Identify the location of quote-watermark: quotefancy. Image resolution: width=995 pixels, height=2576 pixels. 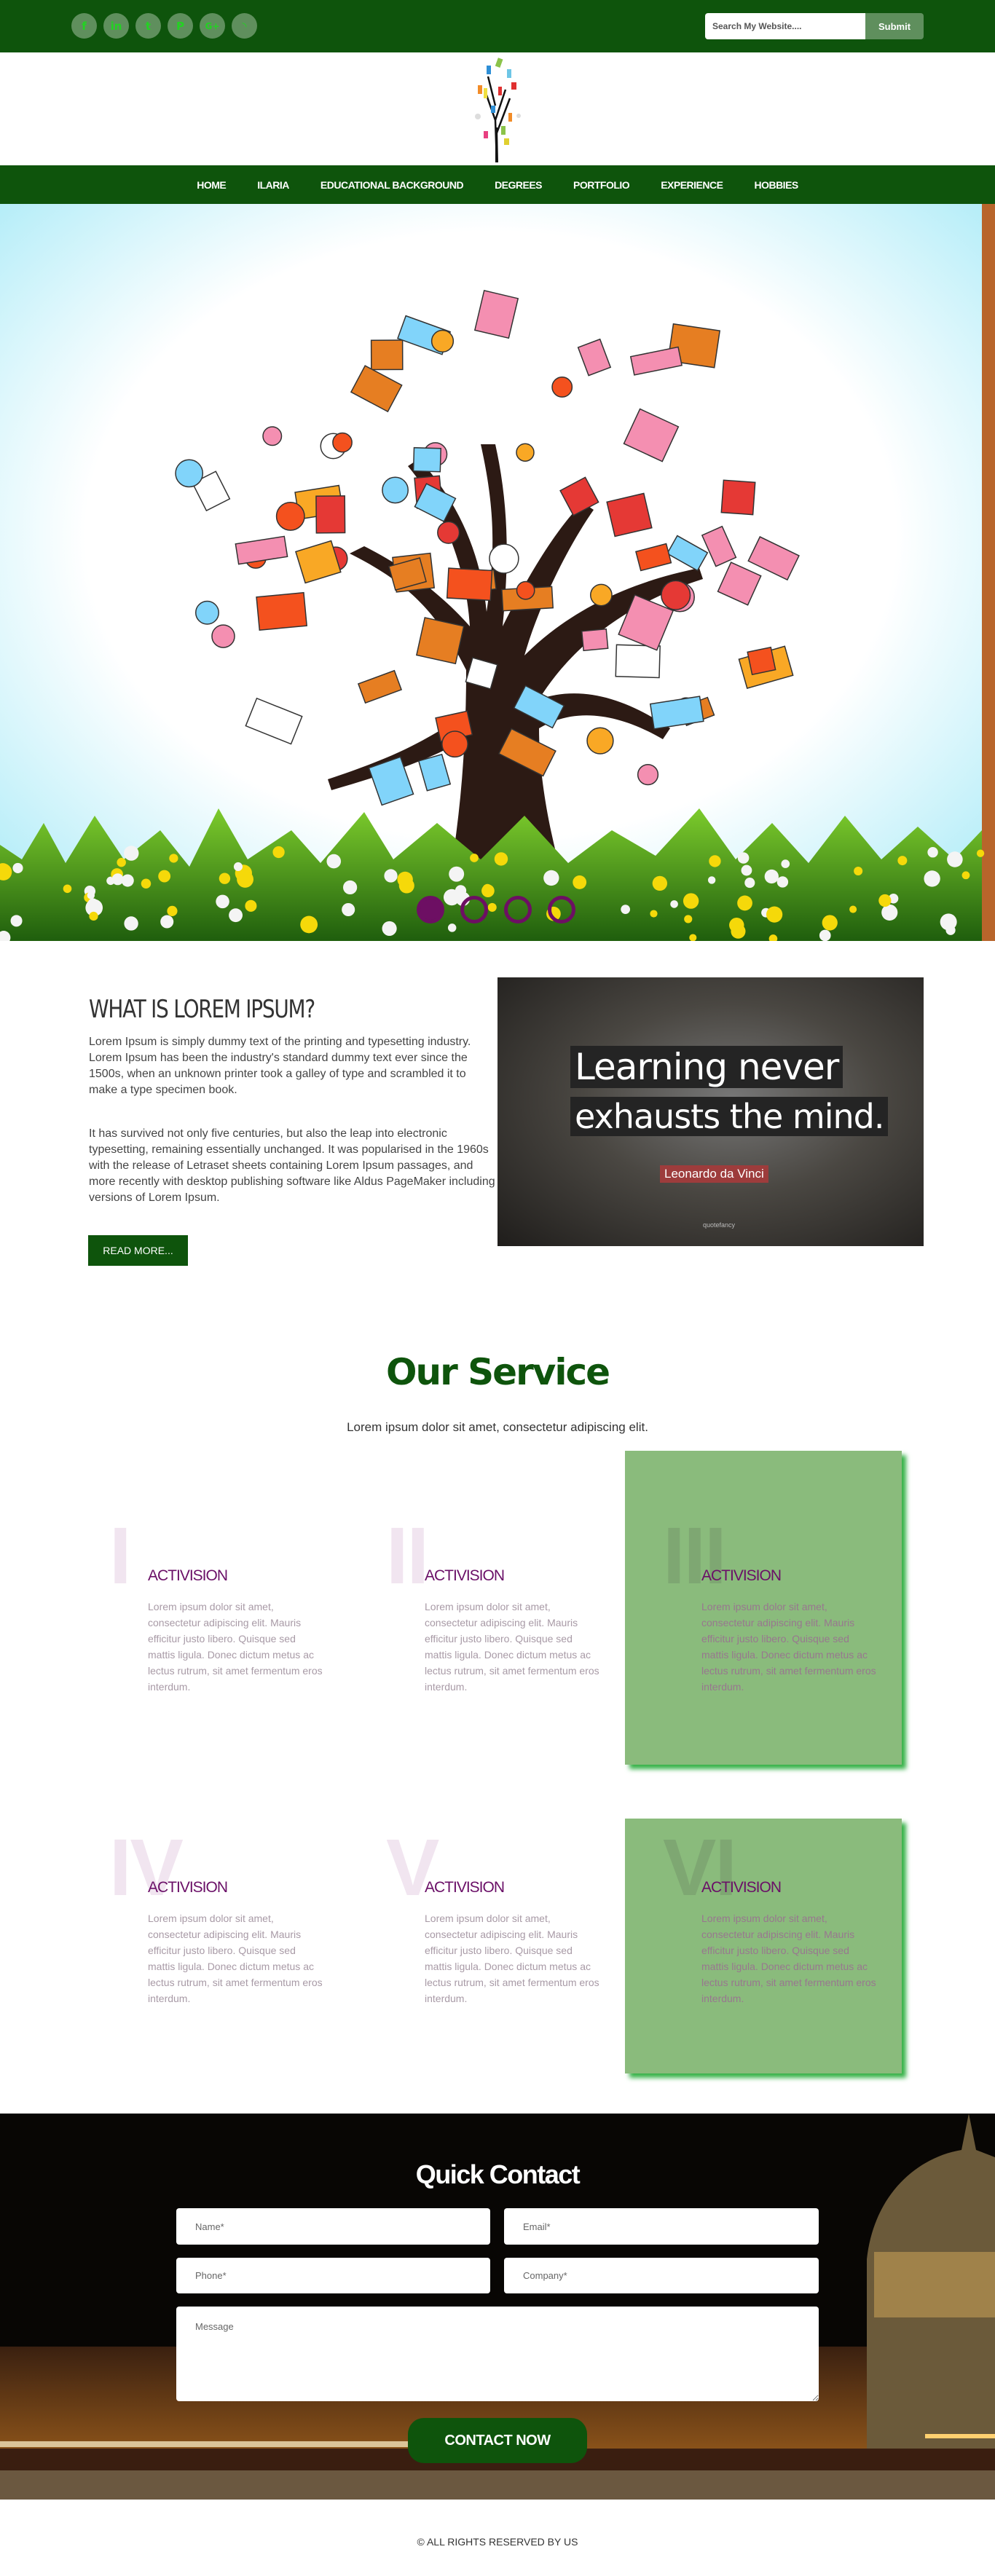
(720, 1225).